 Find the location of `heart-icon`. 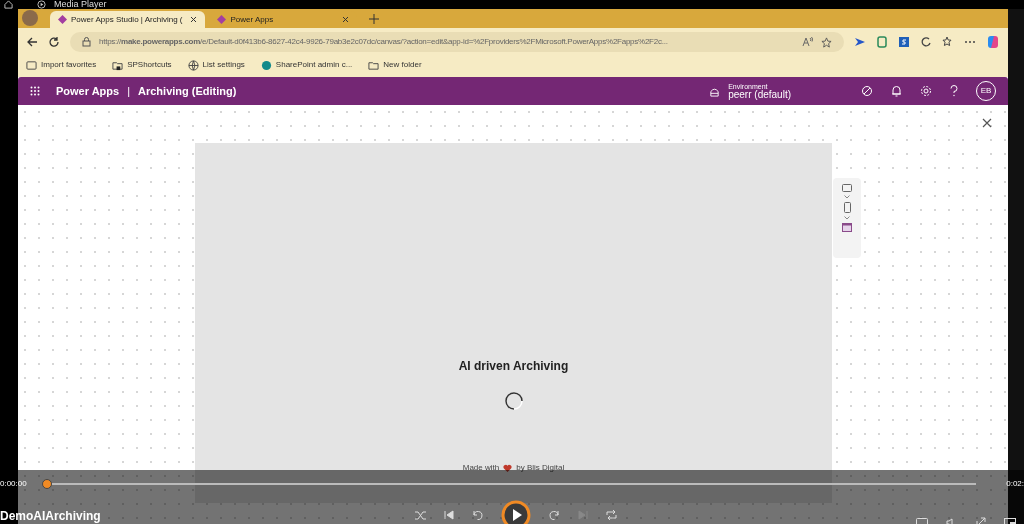

heart-icon is located at coordinates (508, 468).